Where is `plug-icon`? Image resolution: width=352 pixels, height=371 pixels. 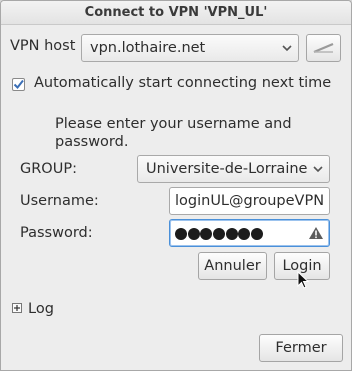
plug-icon is located at coordinates (323, 48).